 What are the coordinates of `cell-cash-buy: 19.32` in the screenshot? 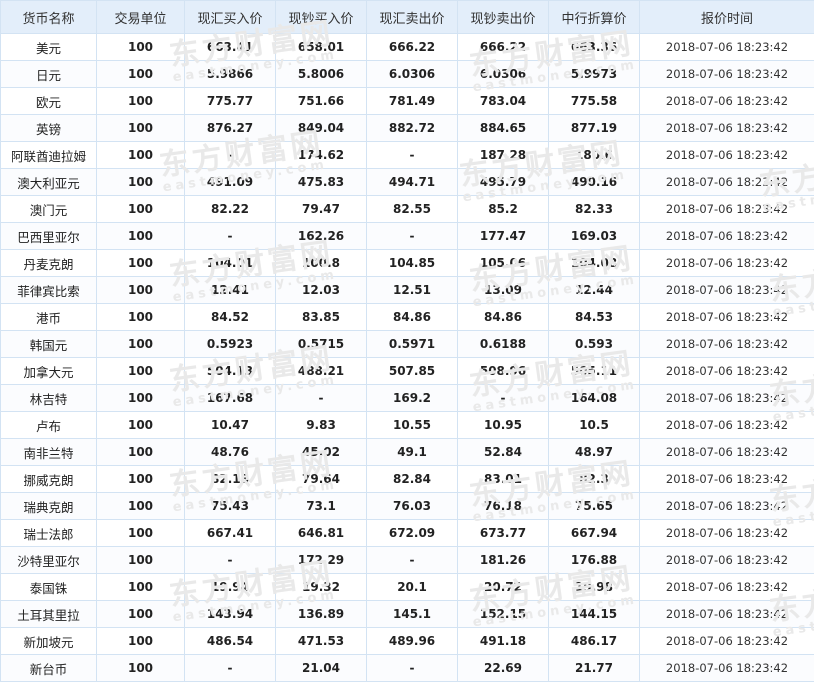 It's located at (321, 587).